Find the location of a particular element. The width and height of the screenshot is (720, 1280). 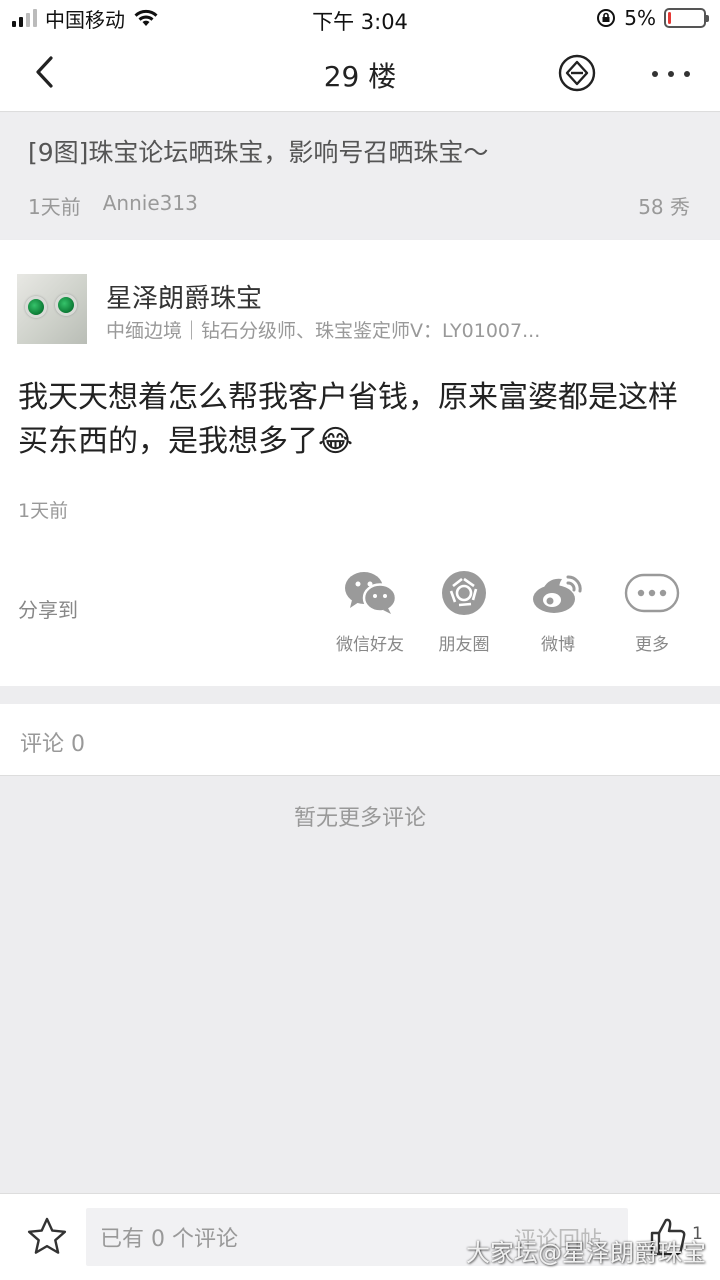

wechat-icon is located at coordinates (371, 593).